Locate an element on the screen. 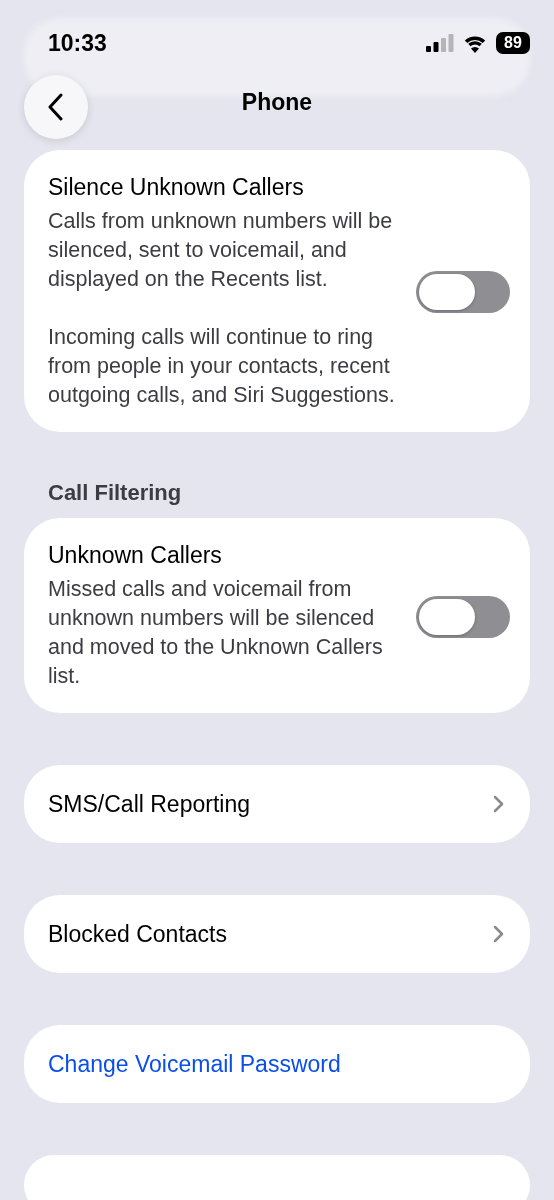 This screenshot has width=554, height=1200. back-icon is located at coordinates (56, 107).